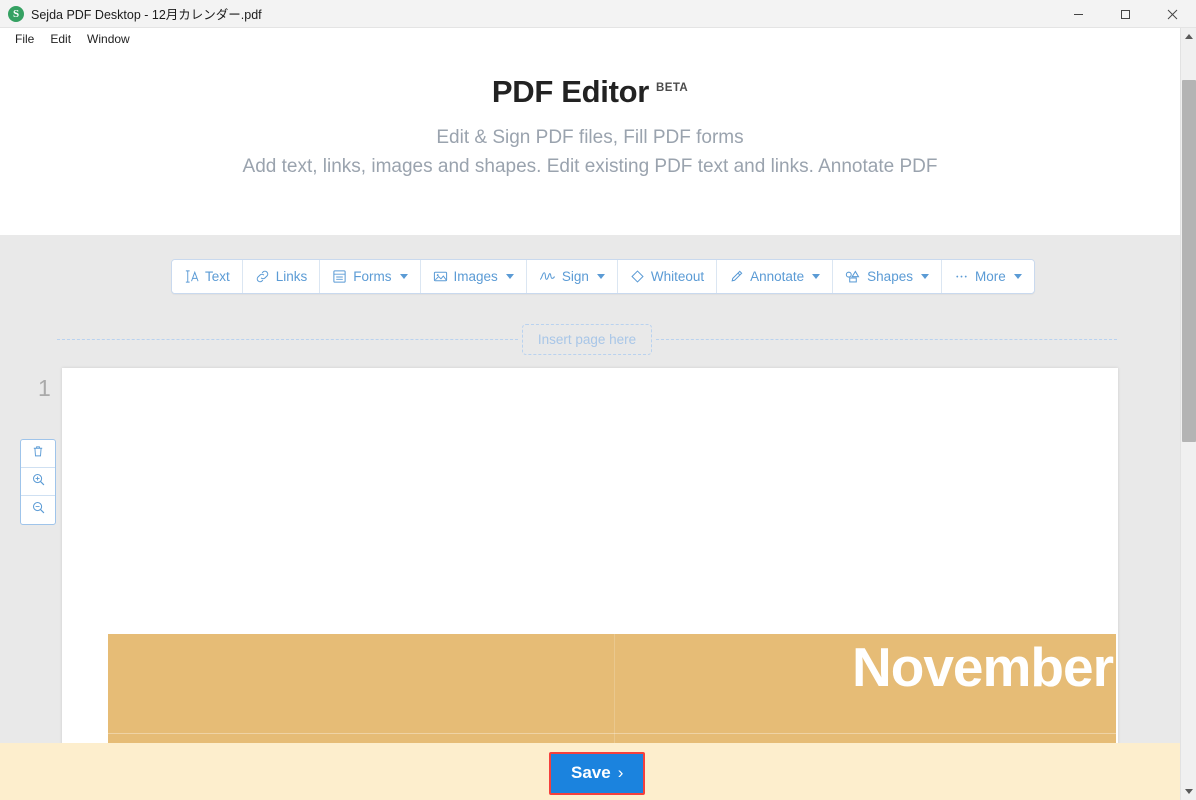  I want to click on toolbar-button-annotate: Annotate, so click(775, 276).